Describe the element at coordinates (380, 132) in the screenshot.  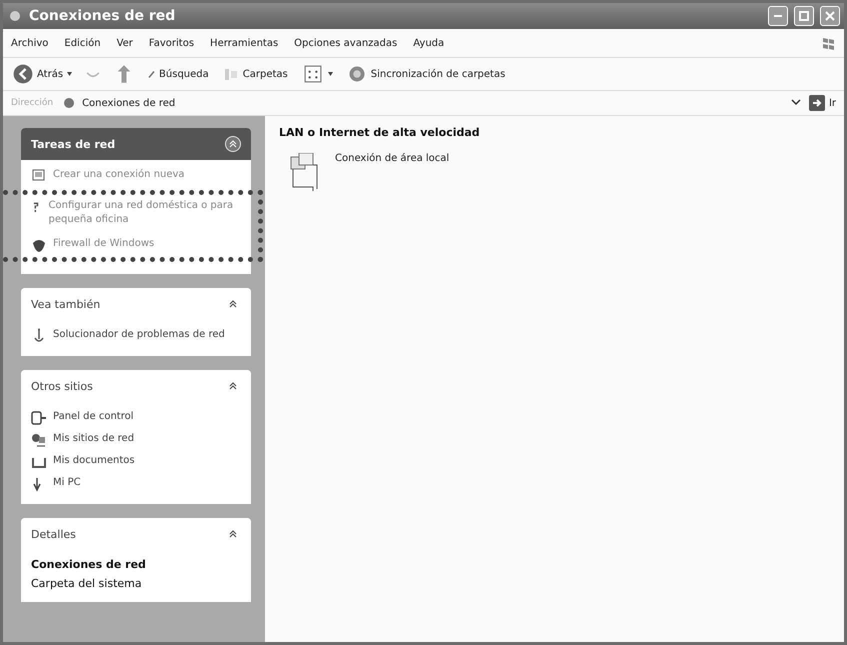
I see `group-heading: LAN o Internet de alta velocidad` at that location.